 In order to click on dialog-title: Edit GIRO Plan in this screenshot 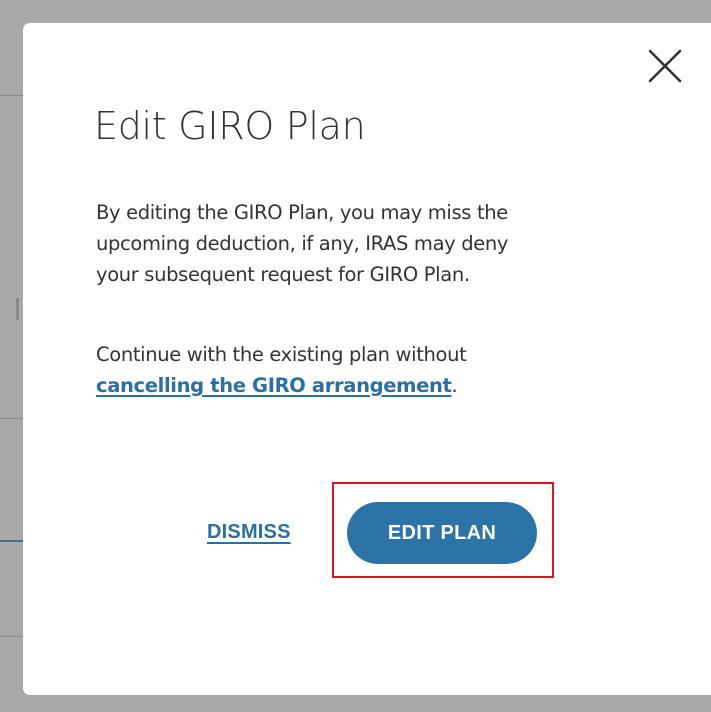, I will do `click(230, 126)`.